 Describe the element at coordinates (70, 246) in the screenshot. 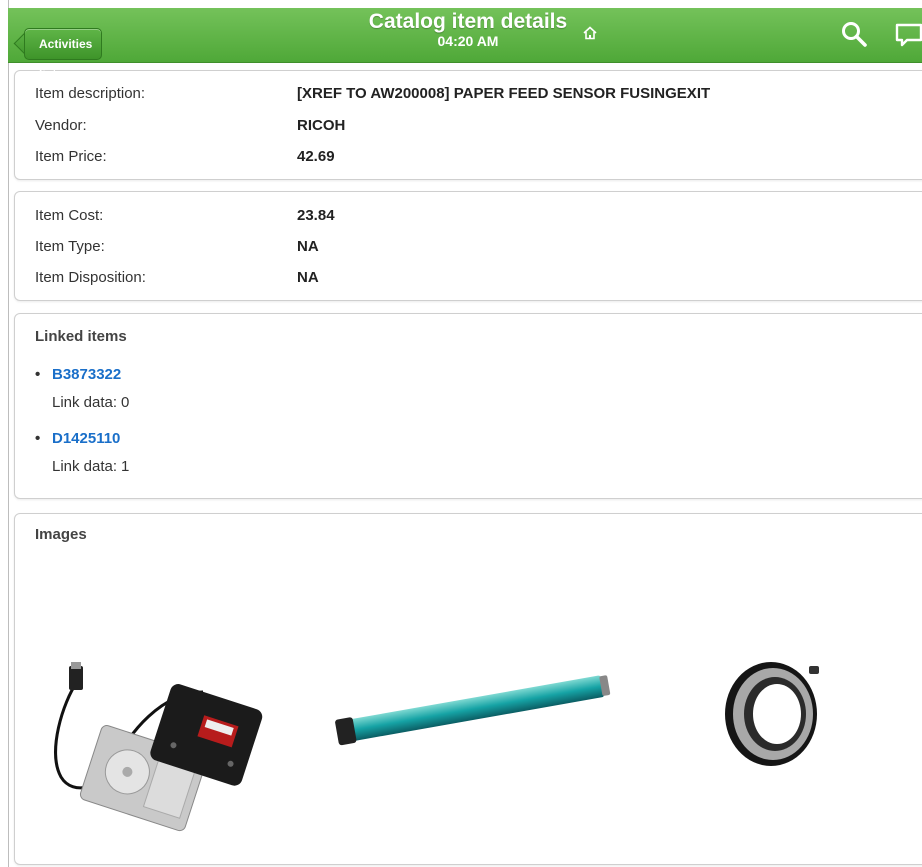

I see `cost-label: Item Type:` at that location.